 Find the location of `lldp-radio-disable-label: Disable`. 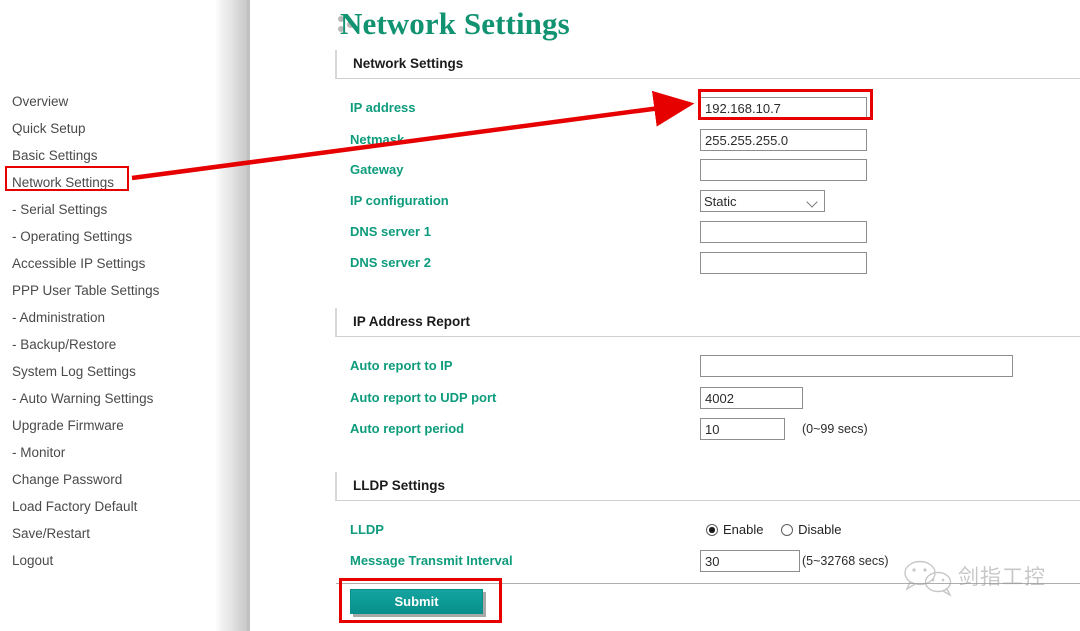

lldp-radio-disable-label: Disable is located at coordinates (820, 529).